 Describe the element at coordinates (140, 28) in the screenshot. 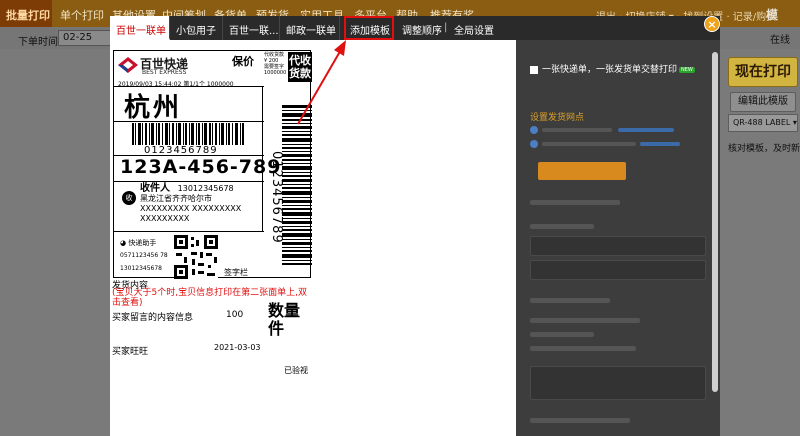

I see `tab-best-single: 百世一联单` at that location.